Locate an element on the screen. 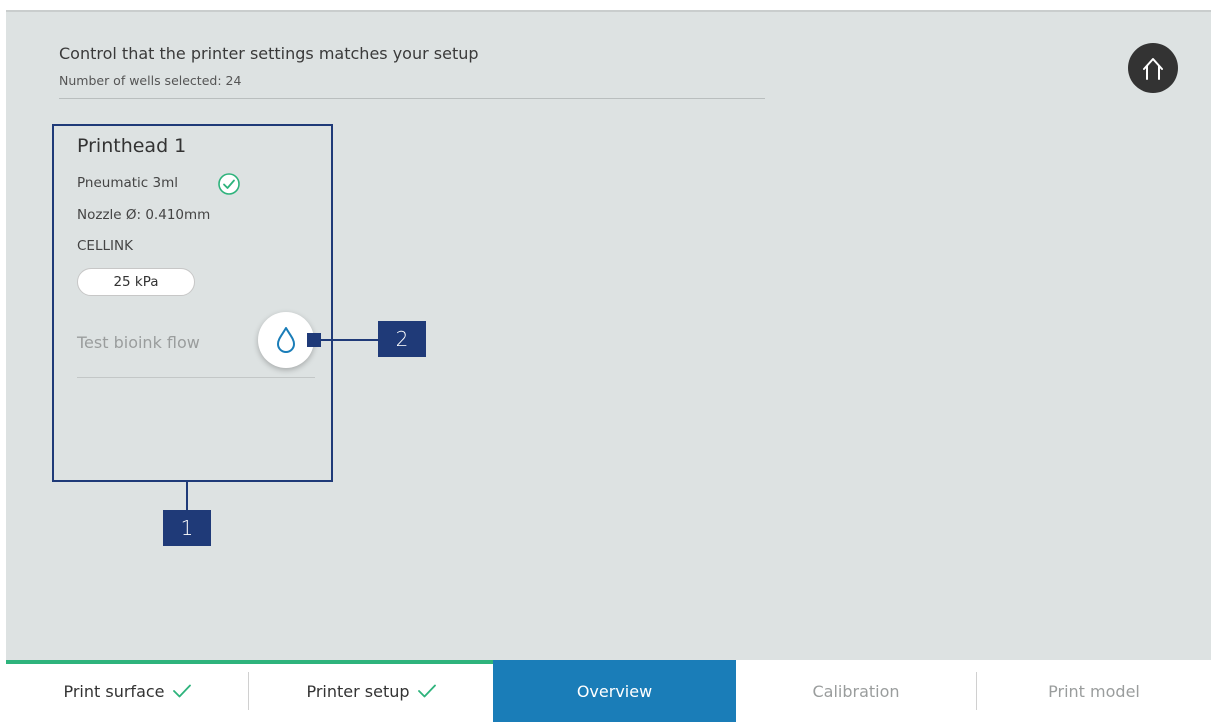 Image resolution: width=1211 pixels, height=722 pixels. step-calibration: Calibration is located at coordinates (856, 691).